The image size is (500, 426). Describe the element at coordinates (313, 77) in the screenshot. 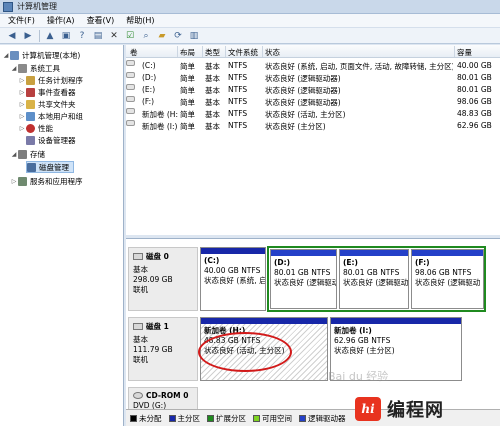

I see `table-row: (D:) 简单 基本 NTFS 状态良好 (逻辑驱动器) 80.01 GB` at that location.